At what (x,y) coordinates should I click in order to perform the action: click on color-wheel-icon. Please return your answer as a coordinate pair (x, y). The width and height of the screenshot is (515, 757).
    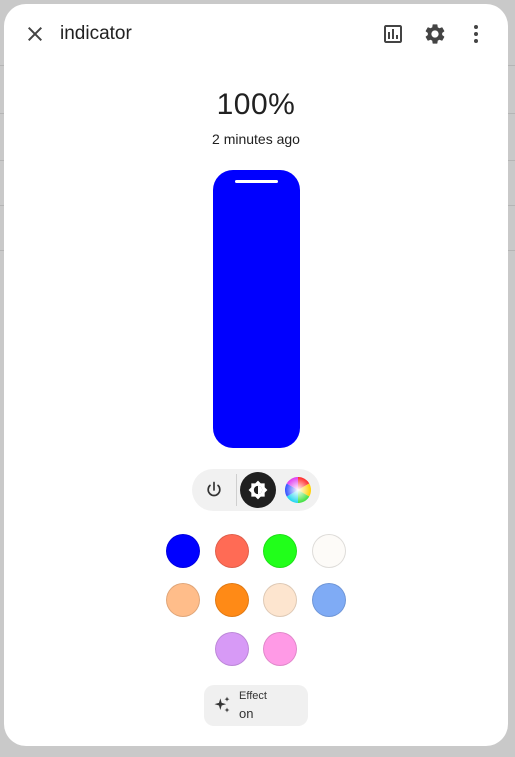
    Looking at the image, I should click on (298, 490).